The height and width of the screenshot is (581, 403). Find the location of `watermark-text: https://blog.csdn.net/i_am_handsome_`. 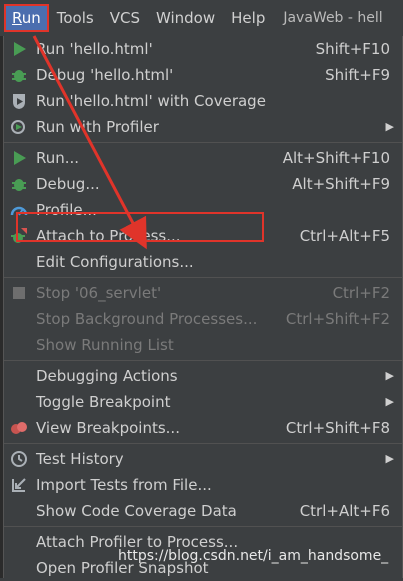

watermark-text: https://blog.csdn.net/i_am_handsome_ is located at coordinates (253, 556).